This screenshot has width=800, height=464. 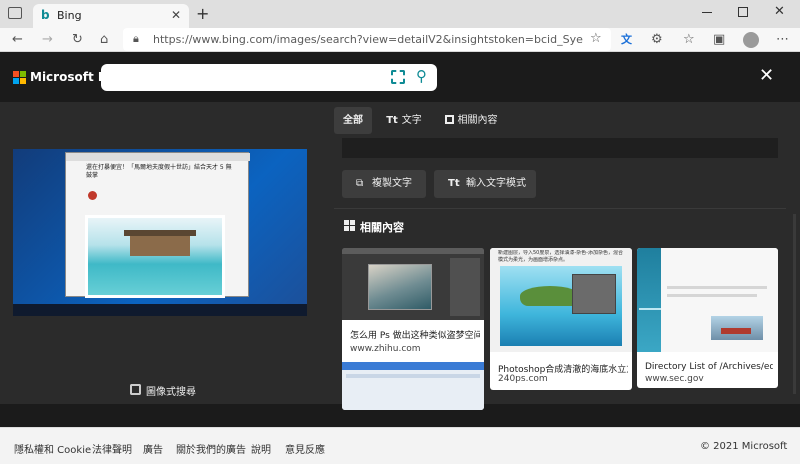 What do you see at coordinates (400, 14) in the screenshot?
I see `browser-tab-bar: b Bing ✕ + ✕` at bounding box center [400, 14].